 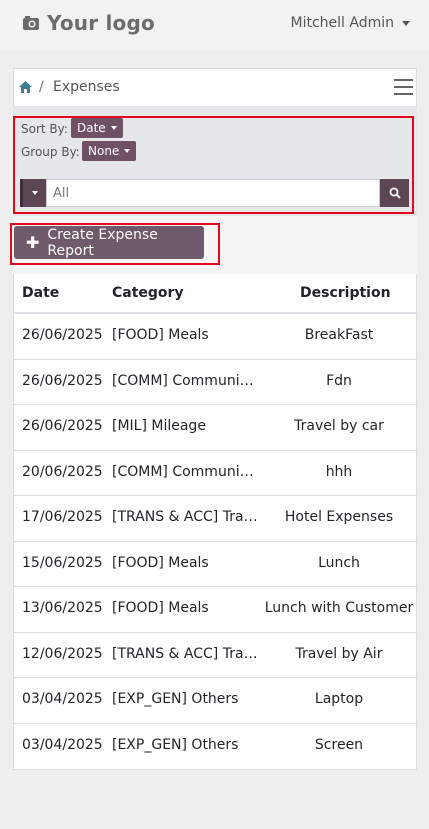 What do you see at coordinates (339, 471) in the screenshot?
I see `cell-description: hhh` at bounding box center [339, 471].